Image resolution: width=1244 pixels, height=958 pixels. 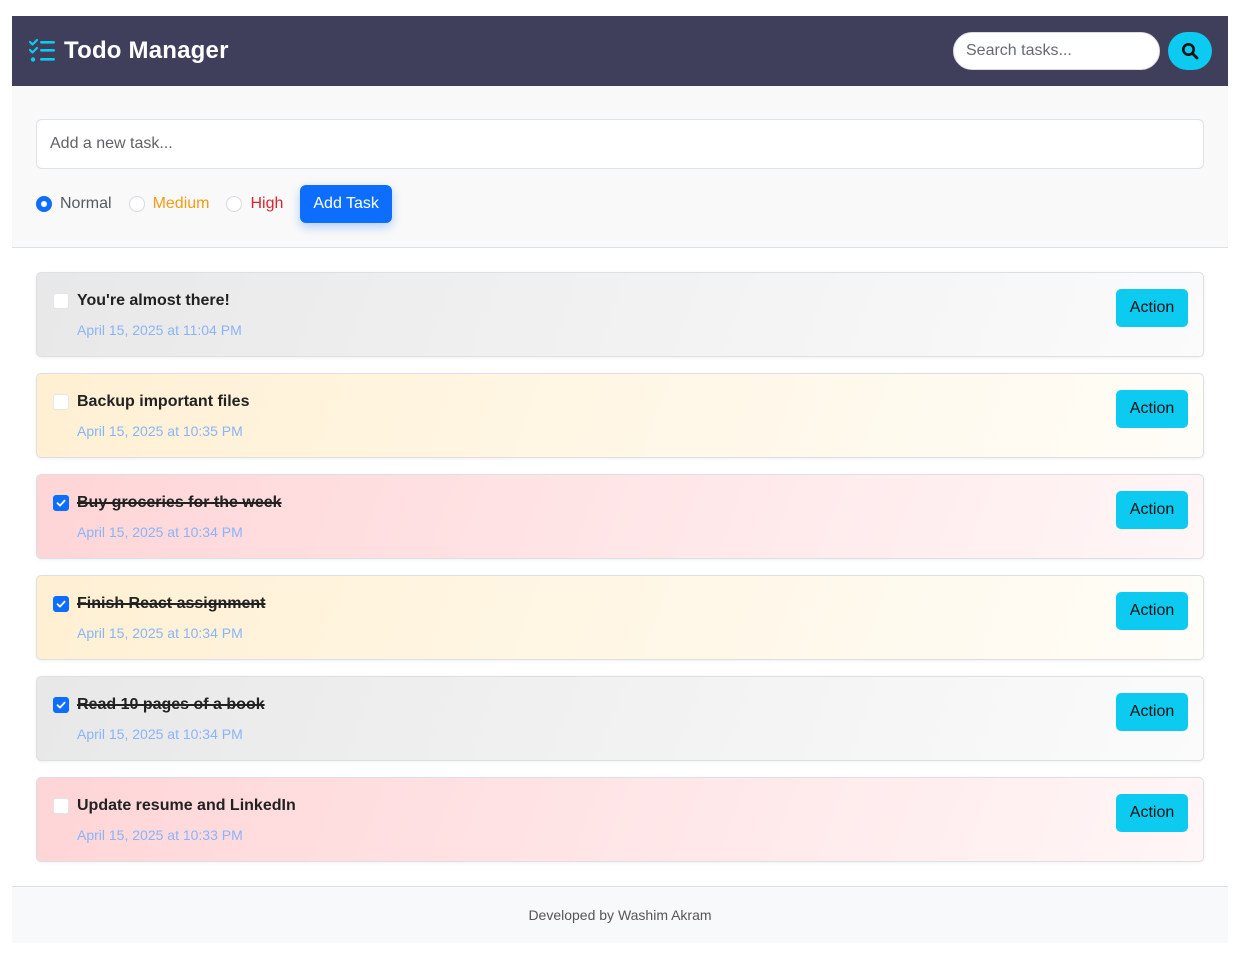 What do you see at coordinates (159, 330) in the screenshot?
I see `task-date: April 15, 2025 at 11:04 PM` at bounding box center [159, 330].